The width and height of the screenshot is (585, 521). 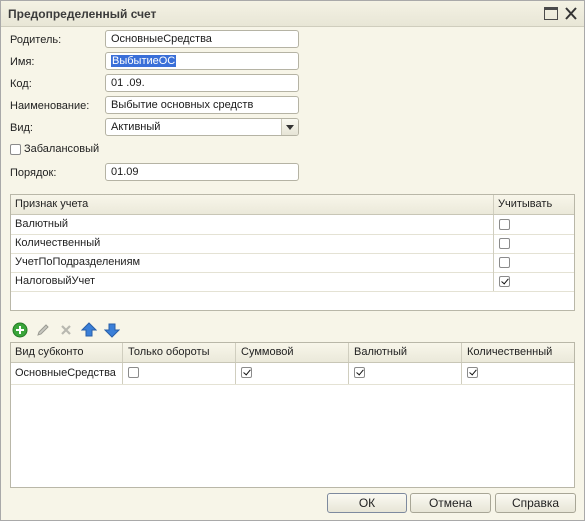 I want to click on features-col-use: Учитывать, so click(x=525, y=204).